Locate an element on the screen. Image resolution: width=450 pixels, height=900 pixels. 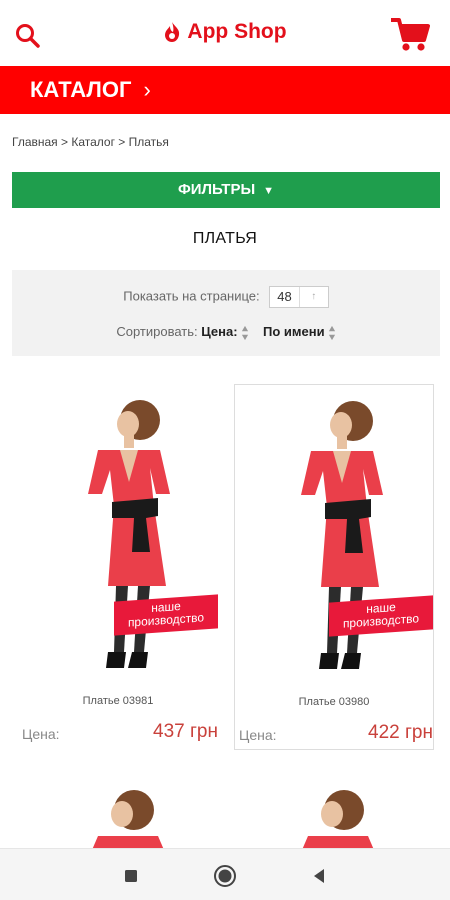
page-title: ПЛАТЬЯ is located at coordinates (225, 238).